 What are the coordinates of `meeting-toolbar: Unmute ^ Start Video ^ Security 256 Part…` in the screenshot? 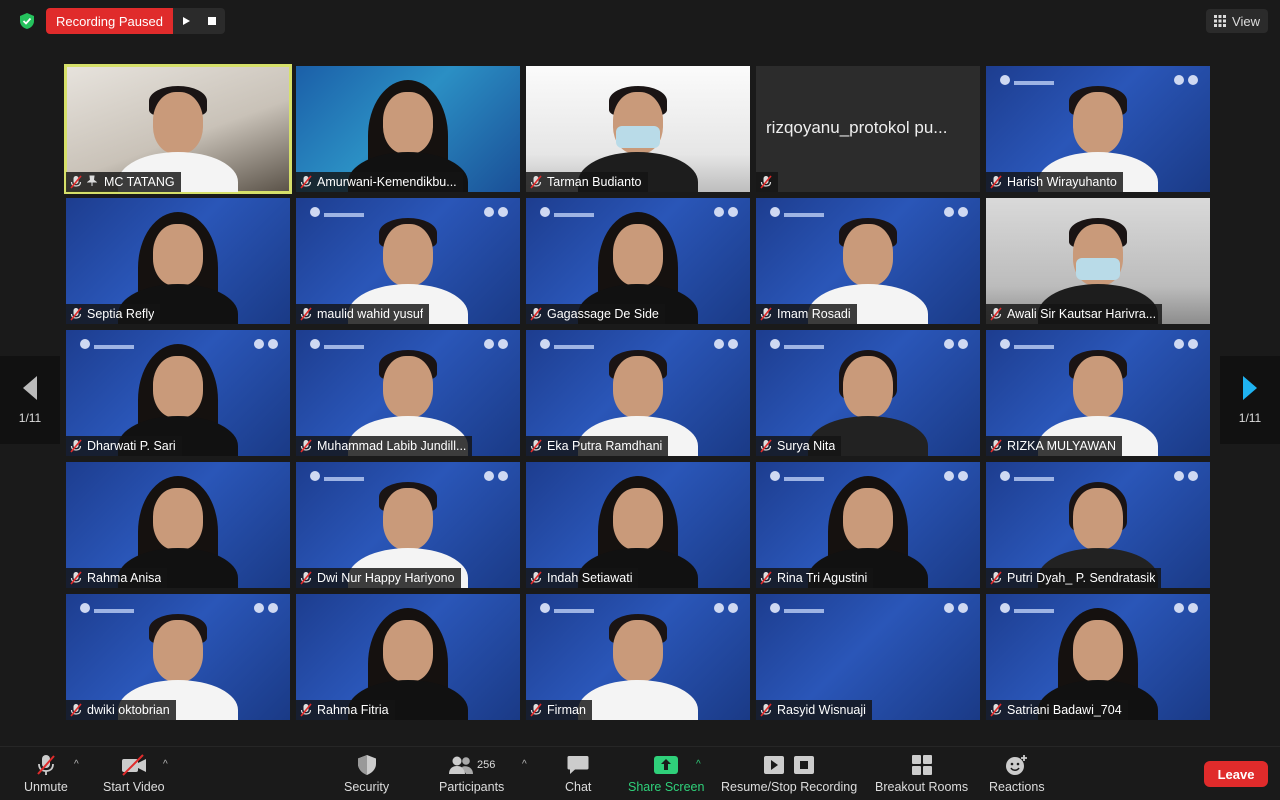 It's located at (640, 773).